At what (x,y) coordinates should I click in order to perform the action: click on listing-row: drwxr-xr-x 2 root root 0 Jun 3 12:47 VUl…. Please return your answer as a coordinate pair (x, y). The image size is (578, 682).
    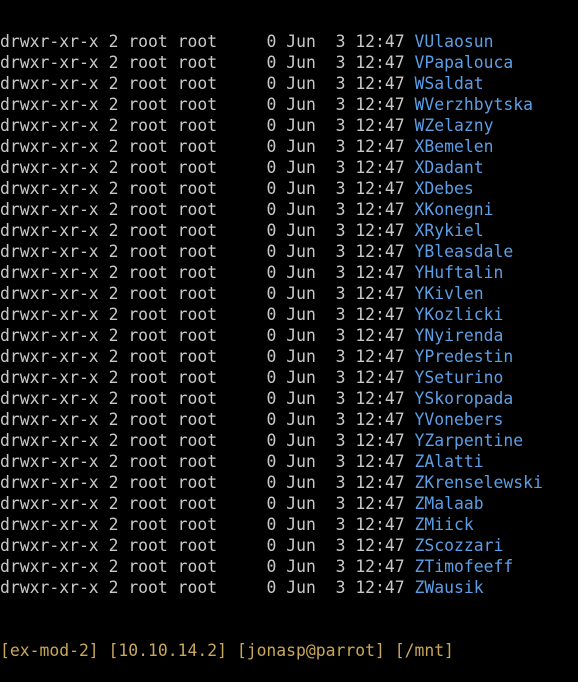
    Looking at the image, I should click on (289, 41).